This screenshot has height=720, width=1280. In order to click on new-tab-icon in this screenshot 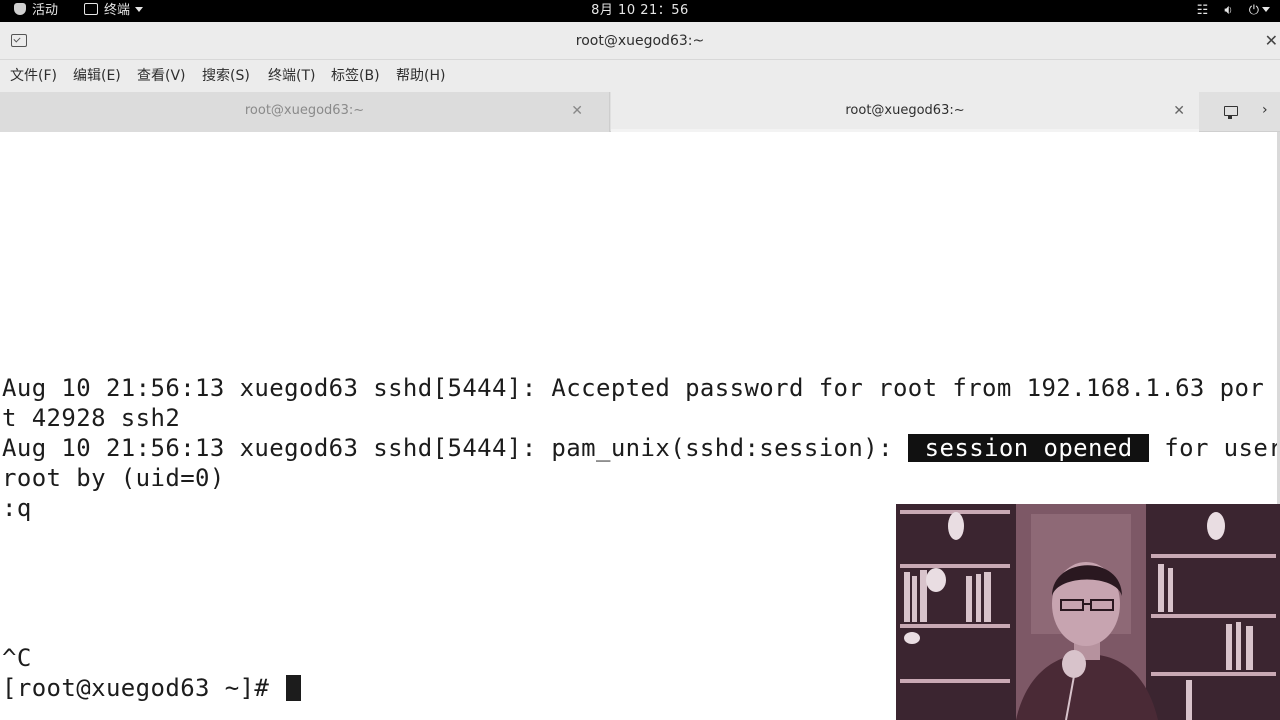, I will do `click(1231, 112)`.